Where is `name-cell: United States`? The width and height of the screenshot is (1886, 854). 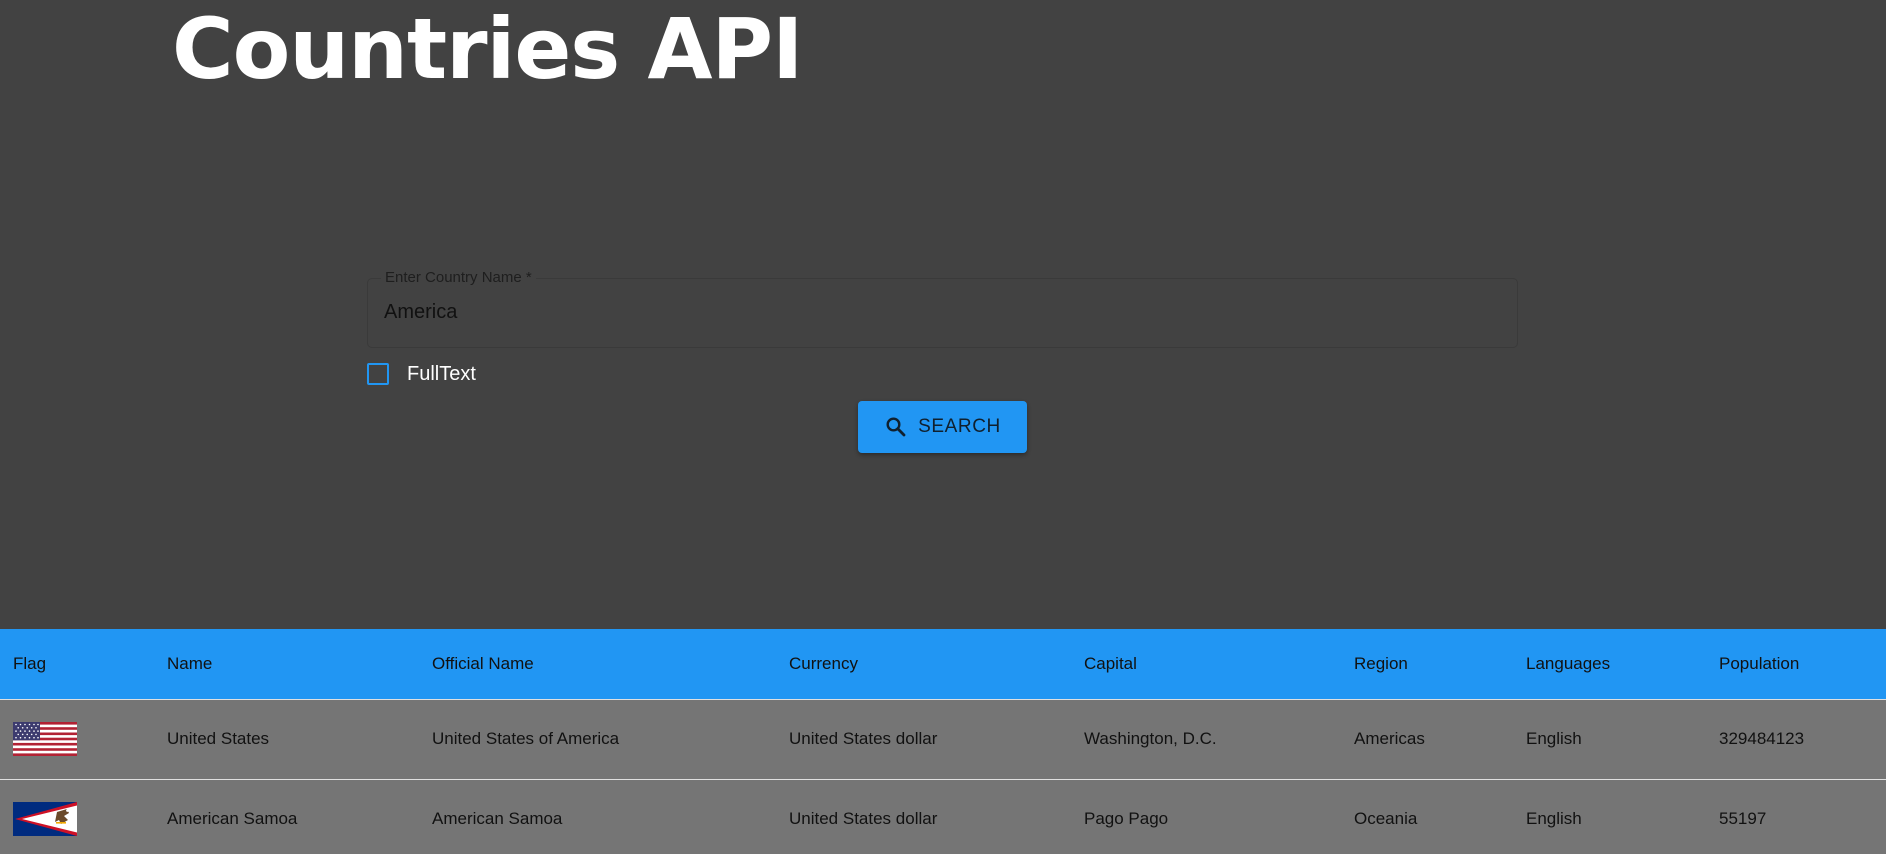
name-cell: United States is located at coordinates (286, 739).